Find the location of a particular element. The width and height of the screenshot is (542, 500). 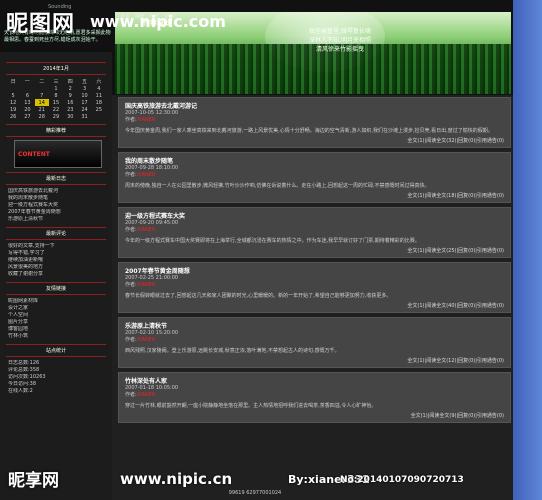

recent-item: 2007年春节黄金周随想 is located at coordinates (56, 212).